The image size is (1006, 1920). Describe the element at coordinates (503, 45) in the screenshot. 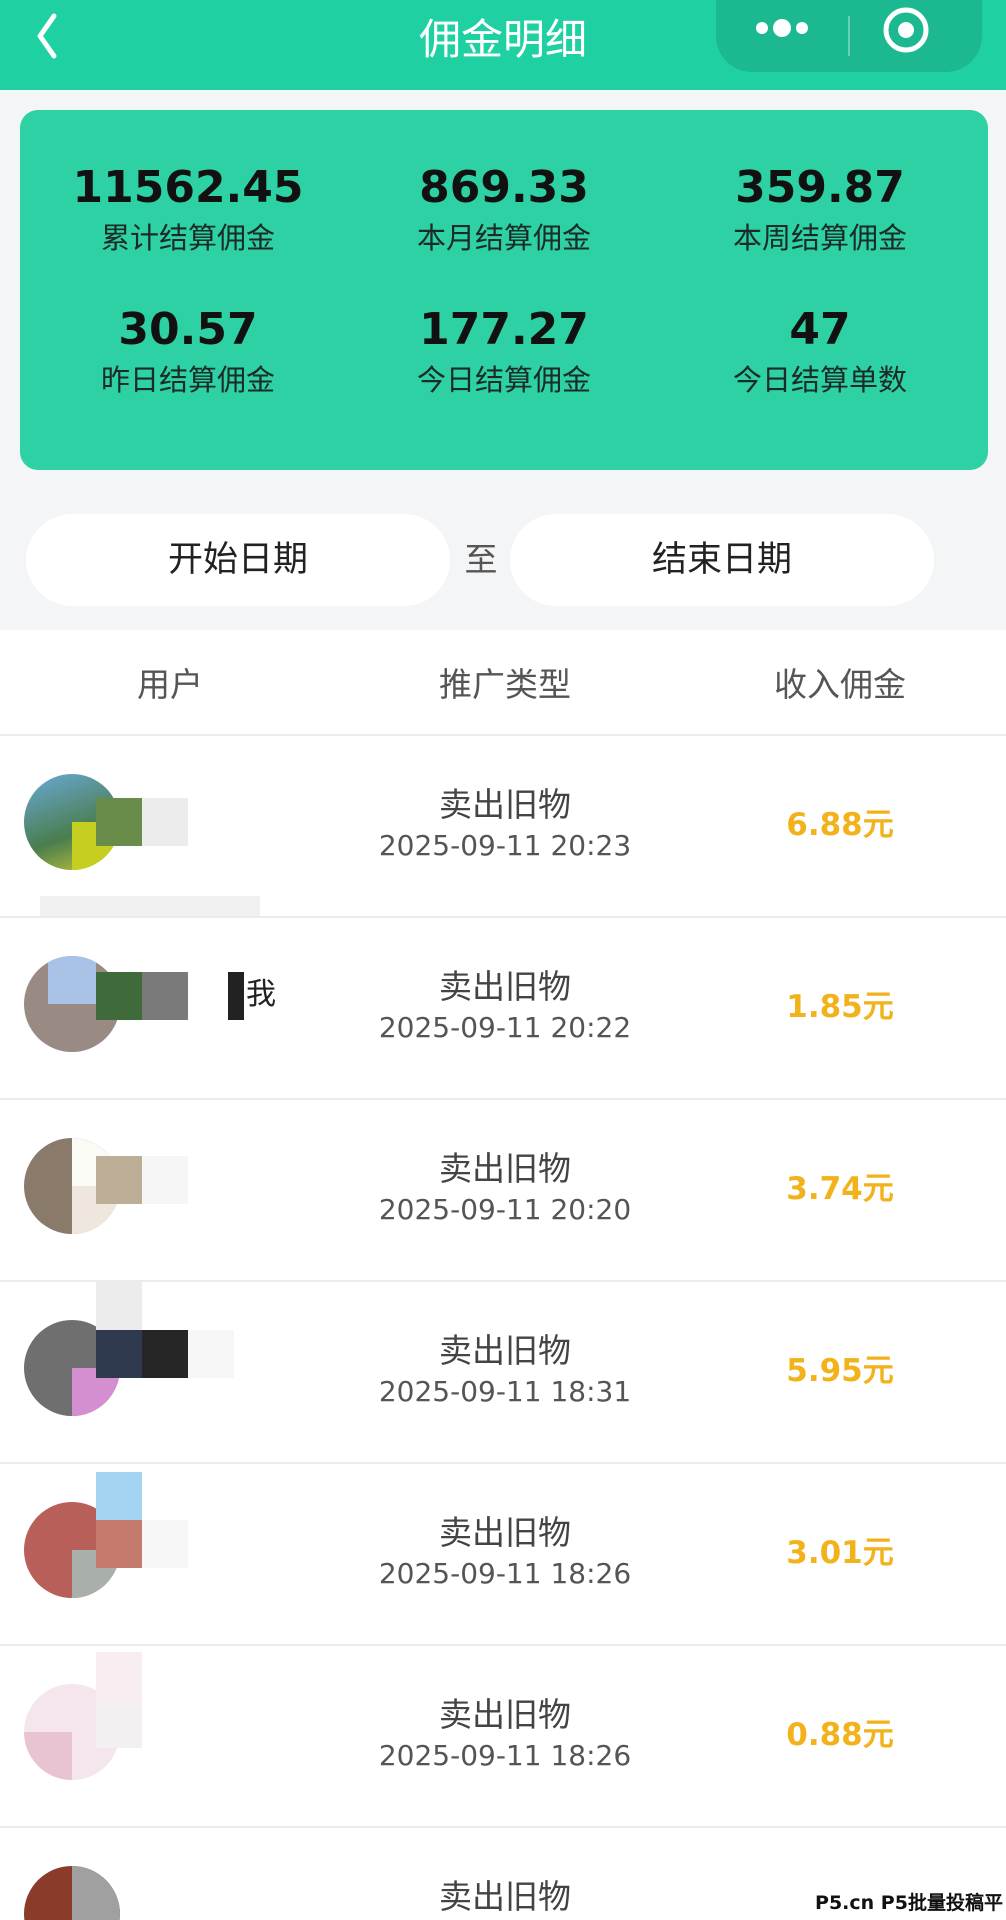

I see `navbar: 佣金明细` at that location.